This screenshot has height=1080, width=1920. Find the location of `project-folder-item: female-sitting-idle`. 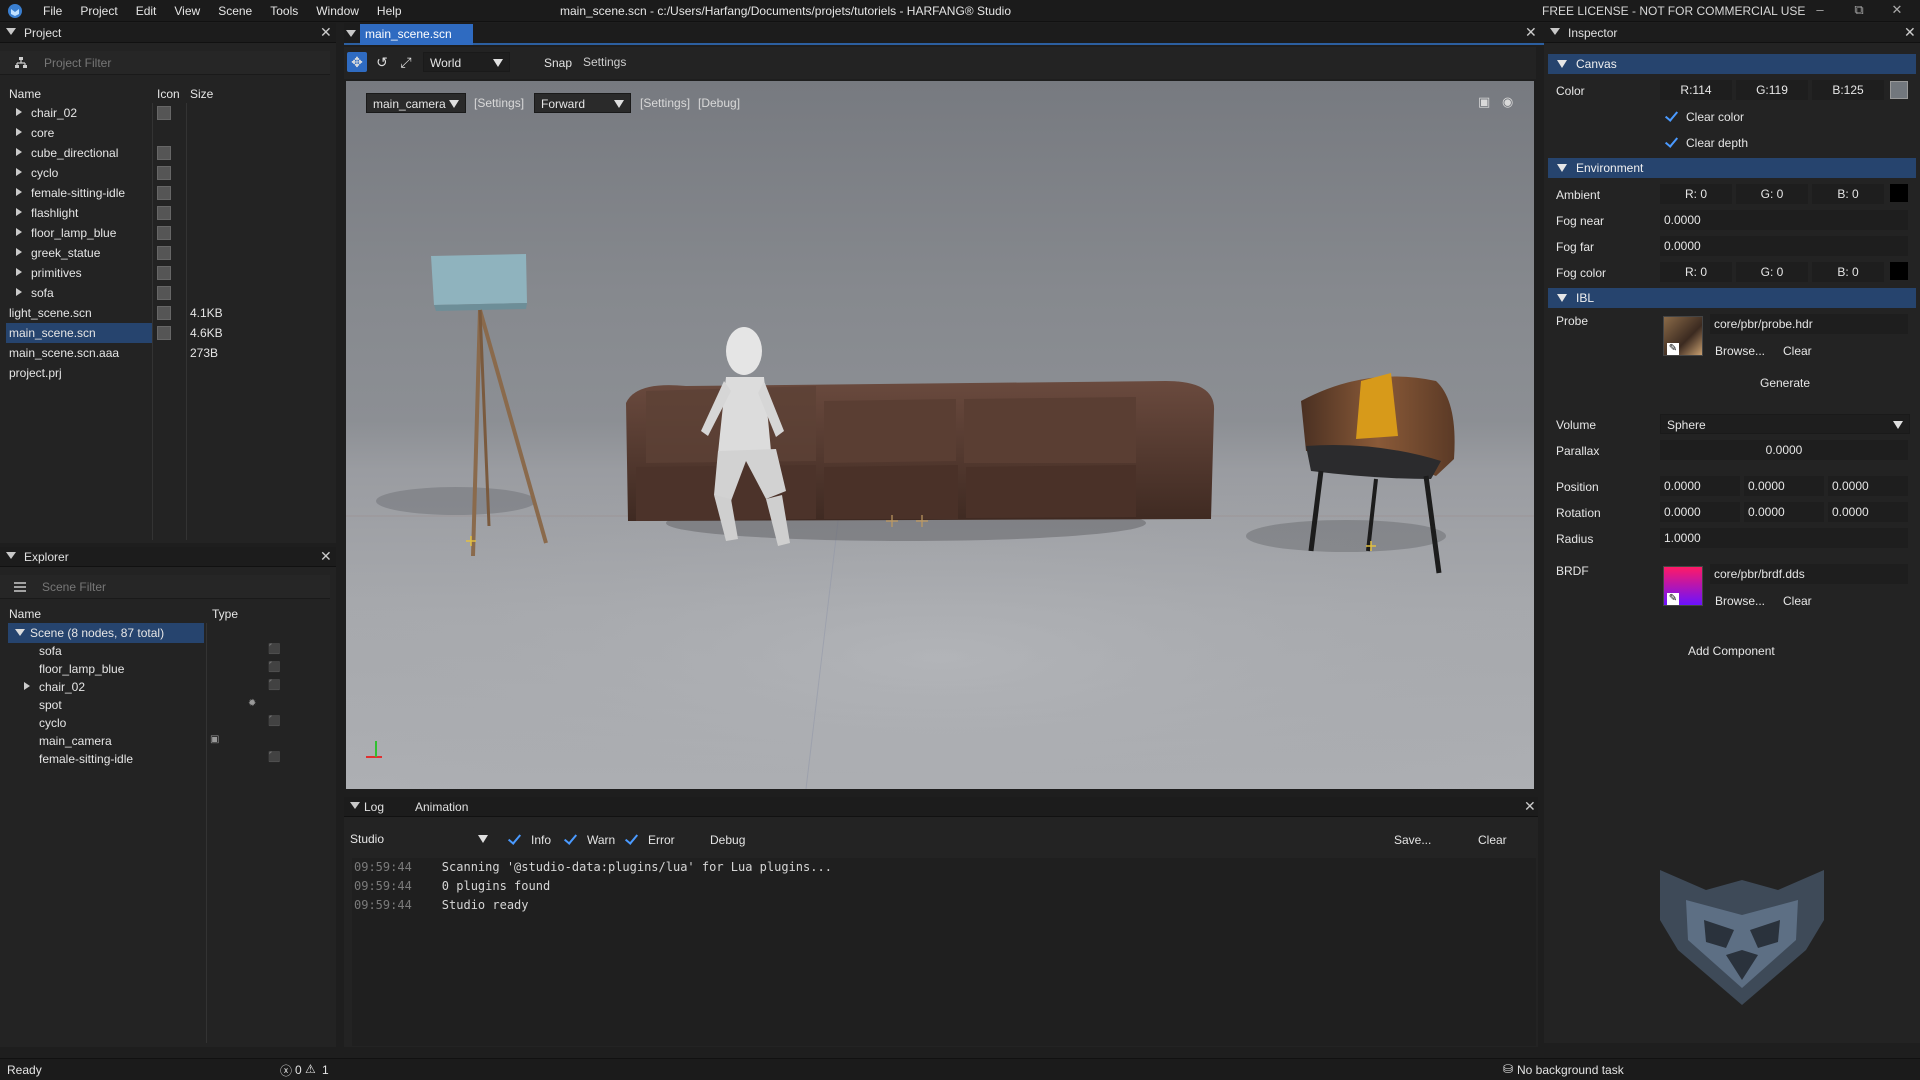

project-folder-item: female-sitting-idle is located at coordinates (168, 193).